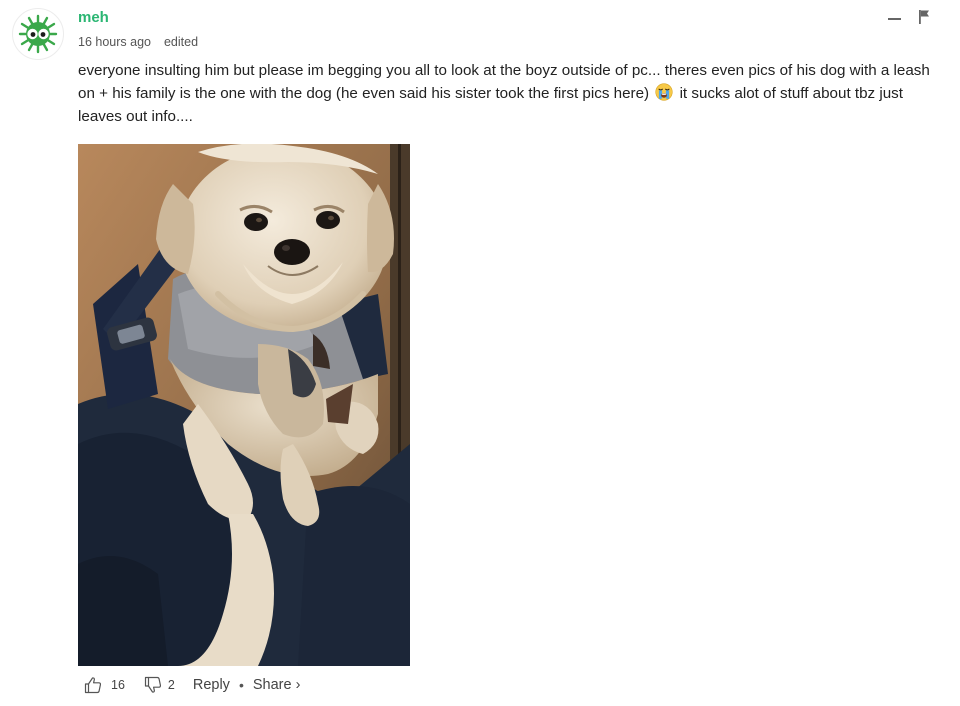 The height and width of the screenshot is (706, 960). I want to click on comment-top-actions, so click(909, 17).